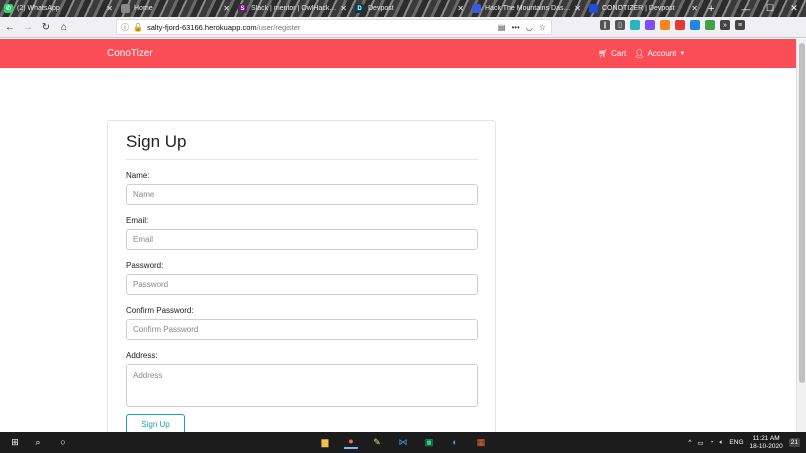  I want to click on file-explorer-icon: ▆, so click(325, 442).